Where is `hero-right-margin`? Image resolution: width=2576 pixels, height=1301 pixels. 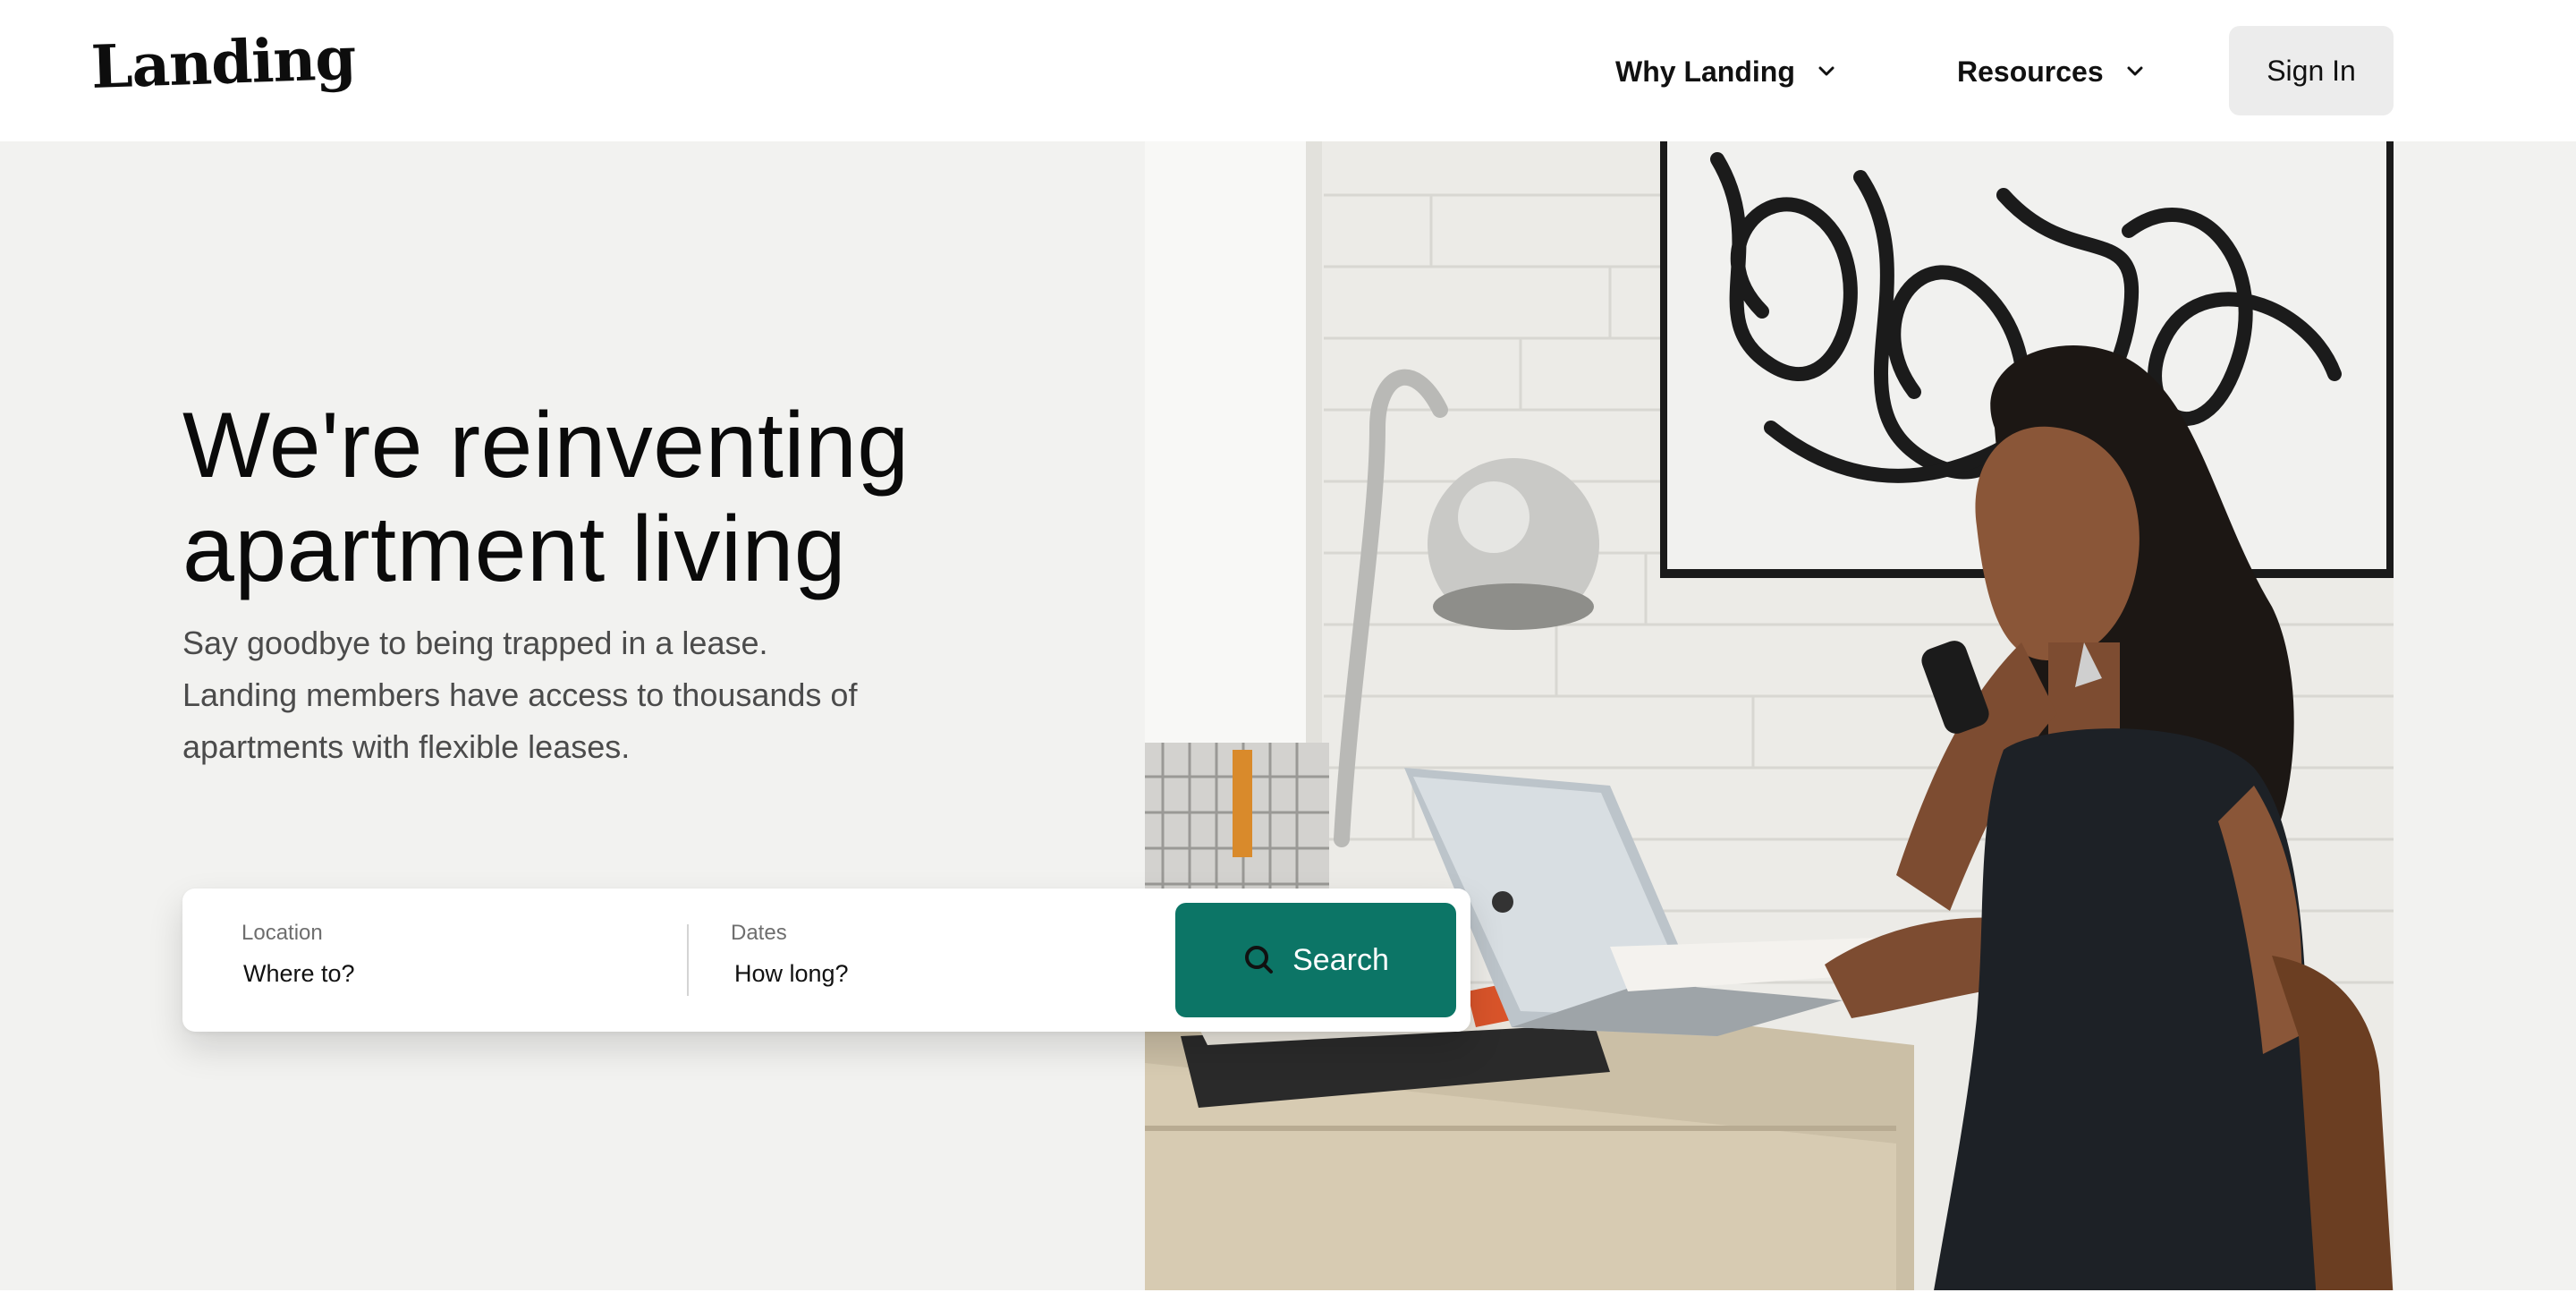 hero-right-margin is located at coordinates (2485, 715).